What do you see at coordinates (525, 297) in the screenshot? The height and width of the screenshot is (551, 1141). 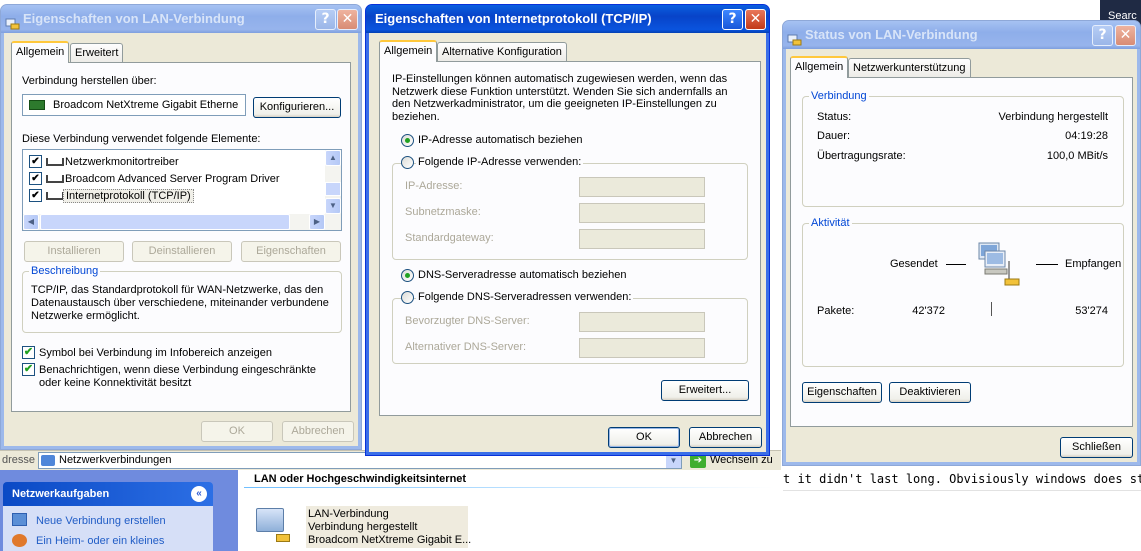 I see `dns-manual-label: Folgende DNS-Serveradressen verwenden:` at bounding box center [525, 297].